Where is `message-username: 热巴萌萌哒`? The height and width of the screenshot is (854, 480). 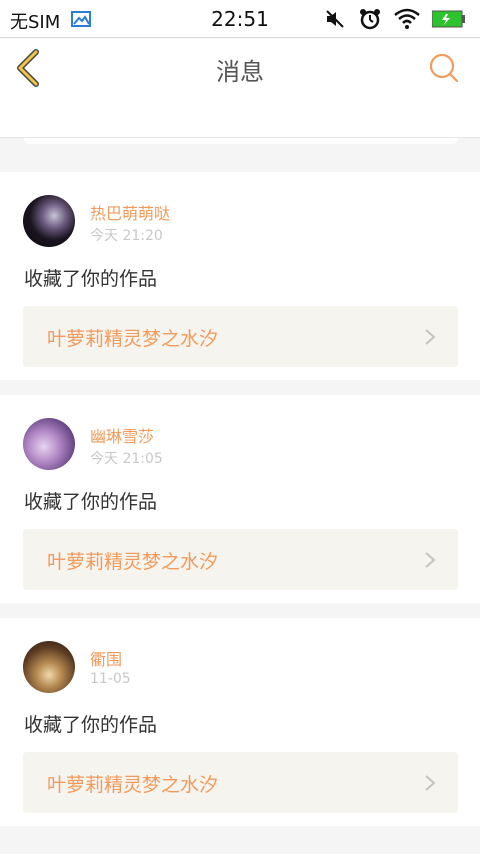 message-username: 热巴萌萌哒 is located at coordinates (130, 212).